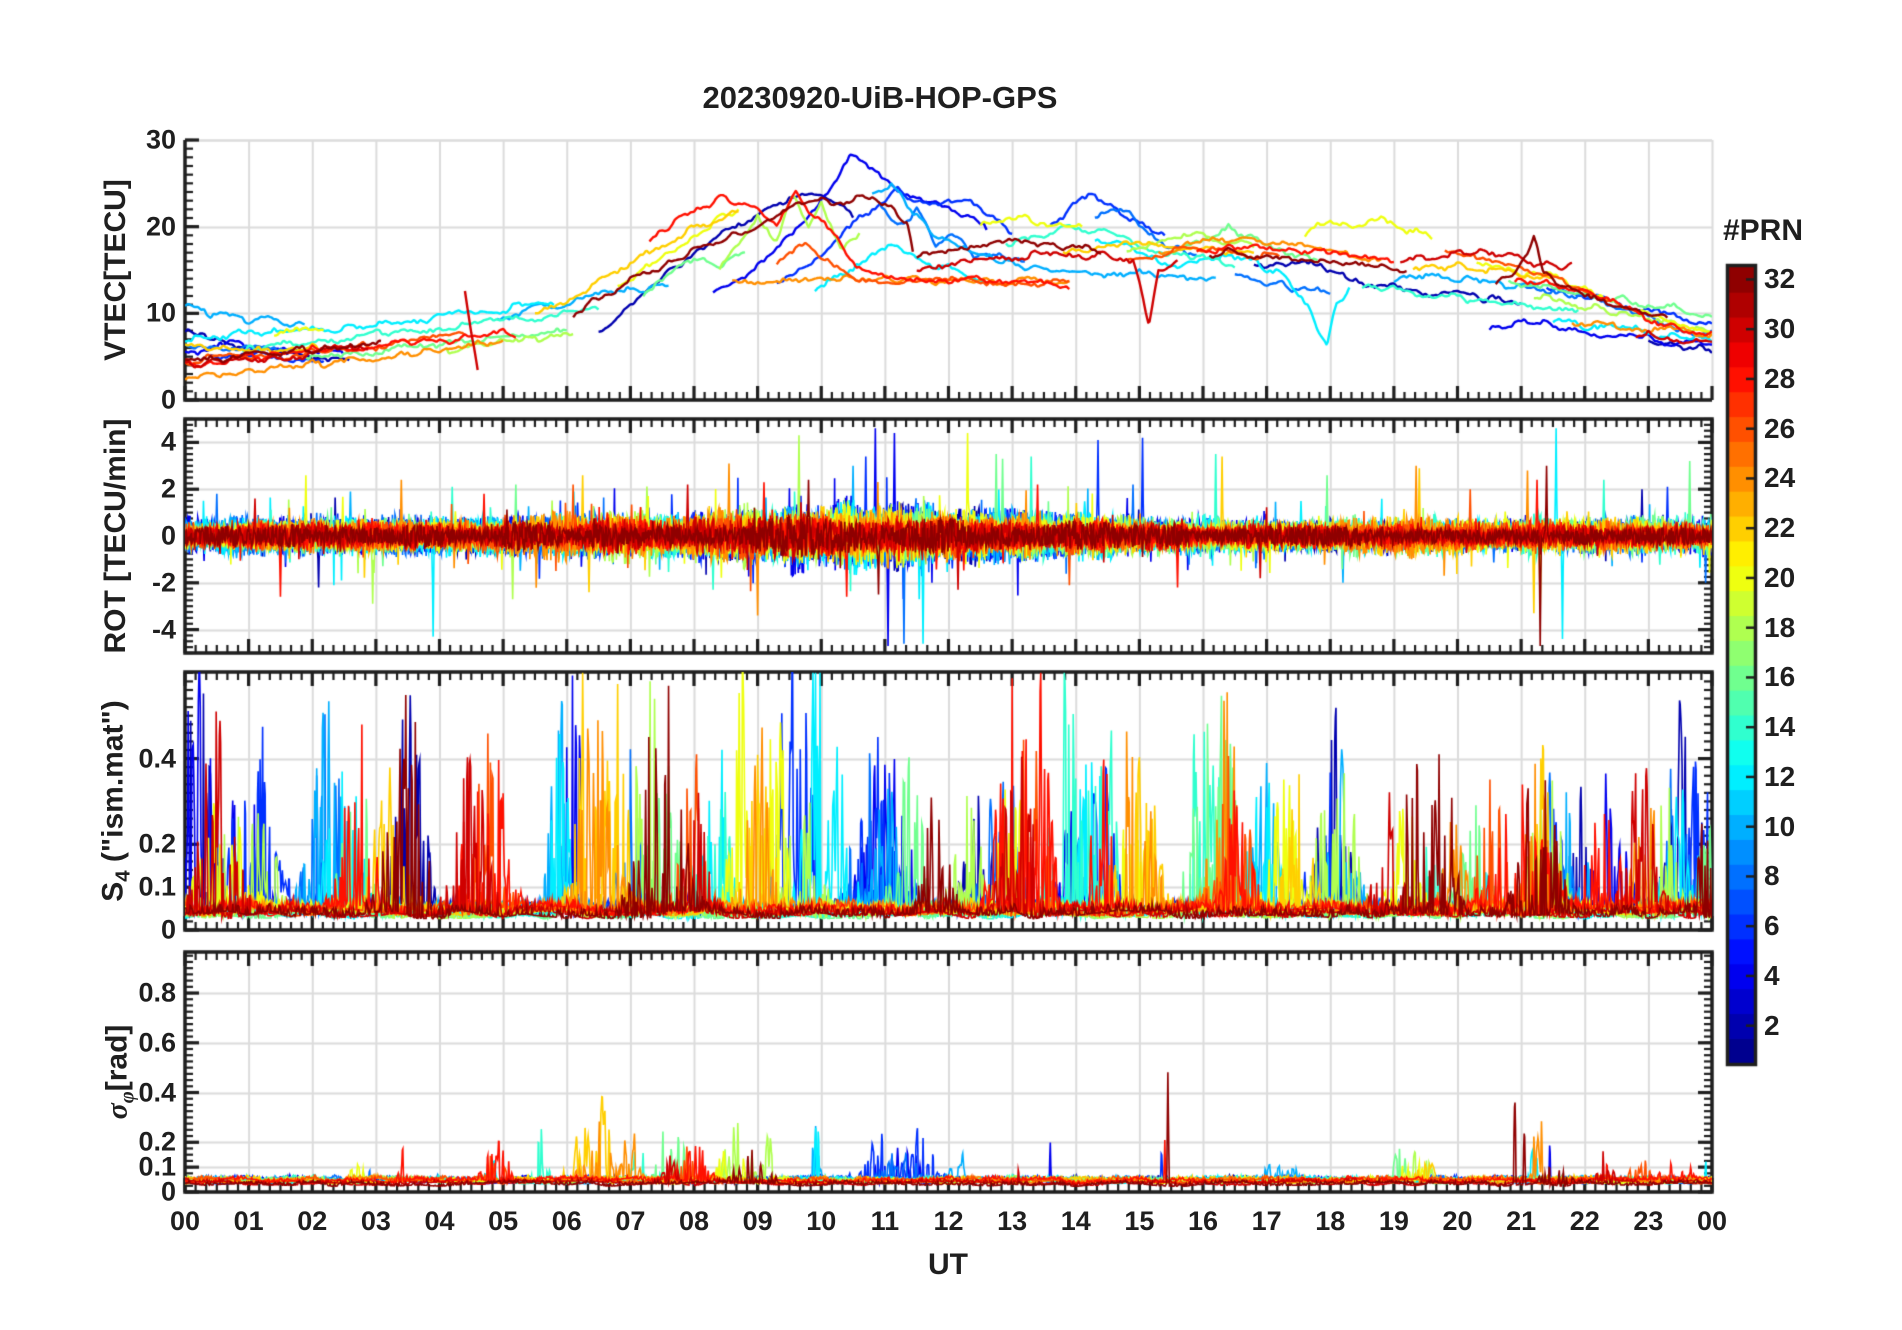 The width and height of the screenshot is (1902, 1330). I want to click on colorbar-tick-label: 8, so click(1772, 876).